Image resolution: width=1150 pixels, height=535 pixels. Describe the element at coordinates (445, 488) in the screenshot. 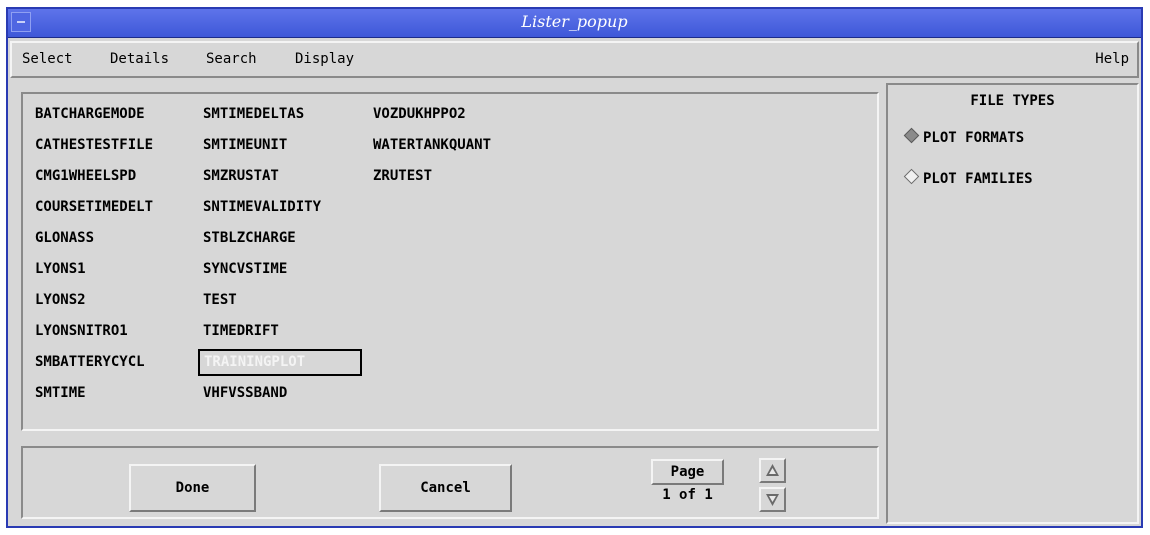

I see `cancel-button: Cancel` at that location.